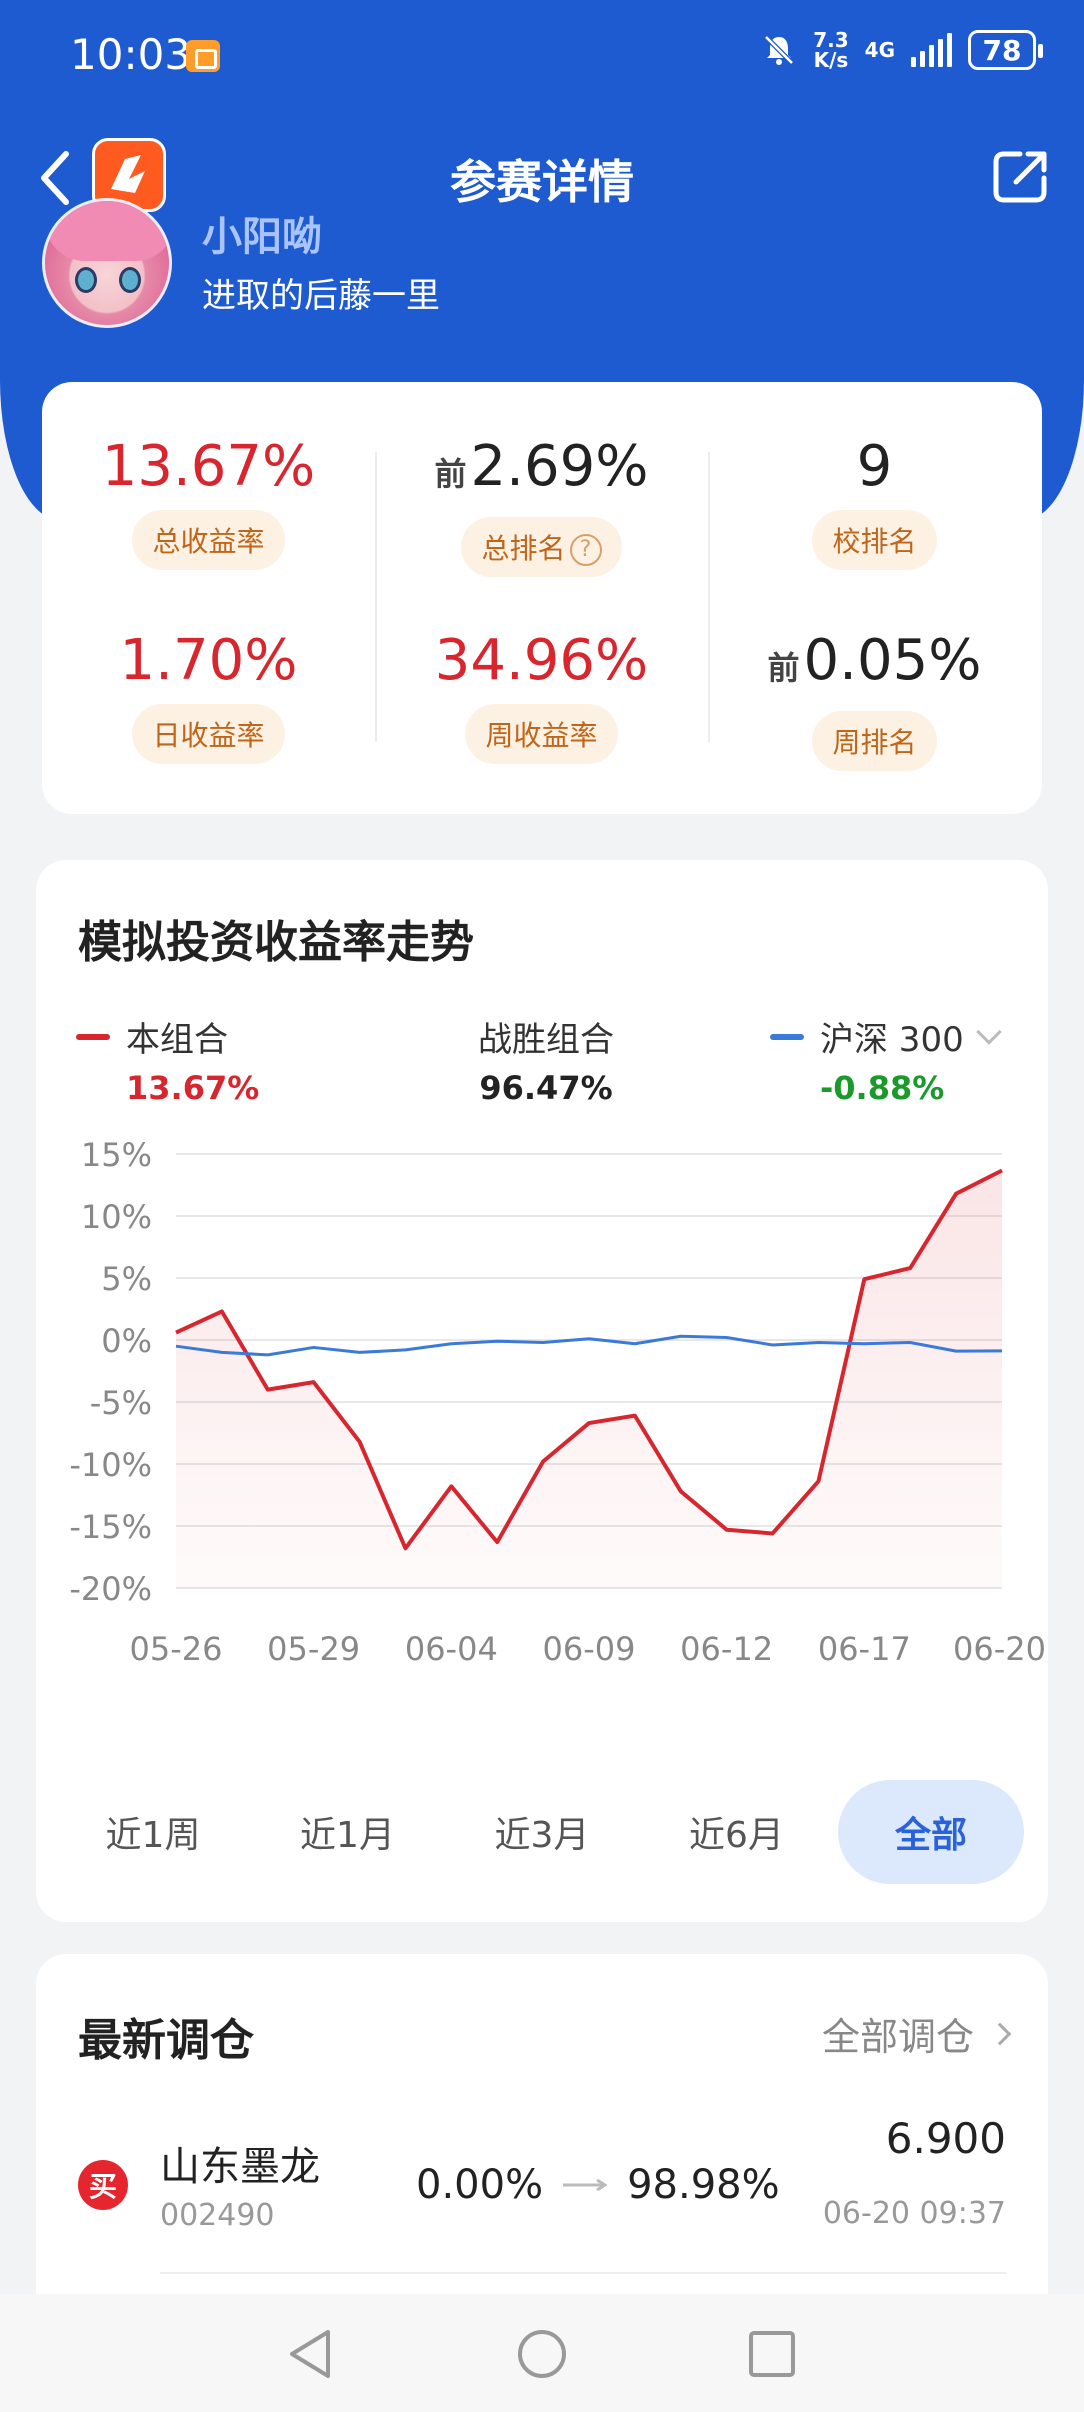  Describe the element at coordinates (541, 547) in the screenshot. I see `total-rank-label: 总排名?` at that location.